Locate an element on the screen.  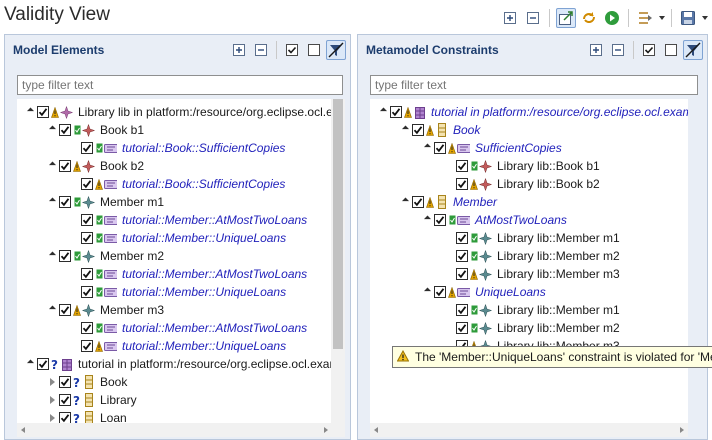
vertical-scrollbar is located at coordinates (338, 268).